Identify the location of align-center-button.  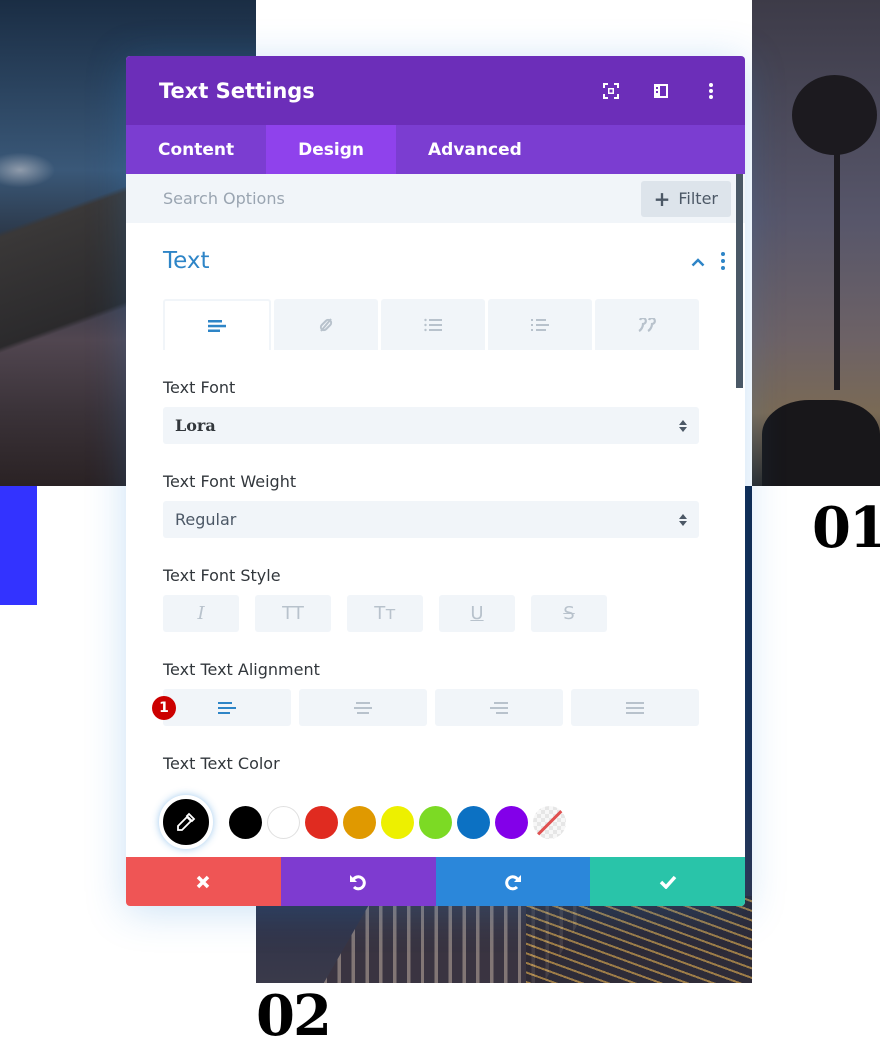
(363, 707).